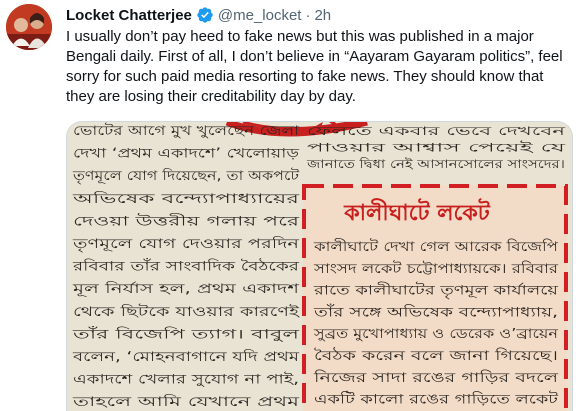 The width and height of the screenshot is (579, 411). I want to click on clipping-column-line: তাঁর বিজেপি ত্যাগ। বাবুল, so click(185, 334).